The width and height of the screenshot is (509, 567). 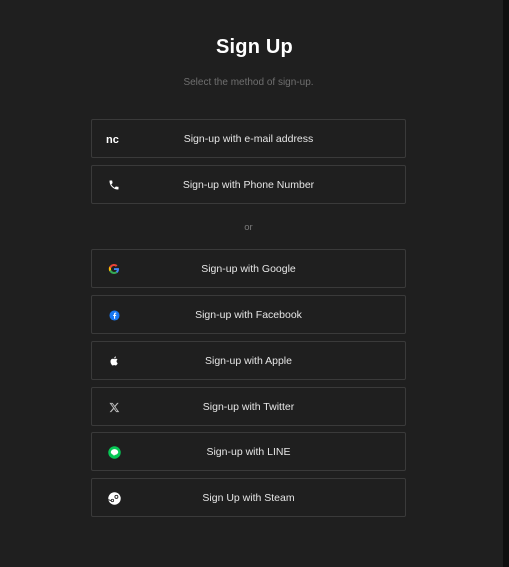 What do you see at coordinates (506, 283) in the screenshot?
I see `window-edge` at bounding box center [506, 283].